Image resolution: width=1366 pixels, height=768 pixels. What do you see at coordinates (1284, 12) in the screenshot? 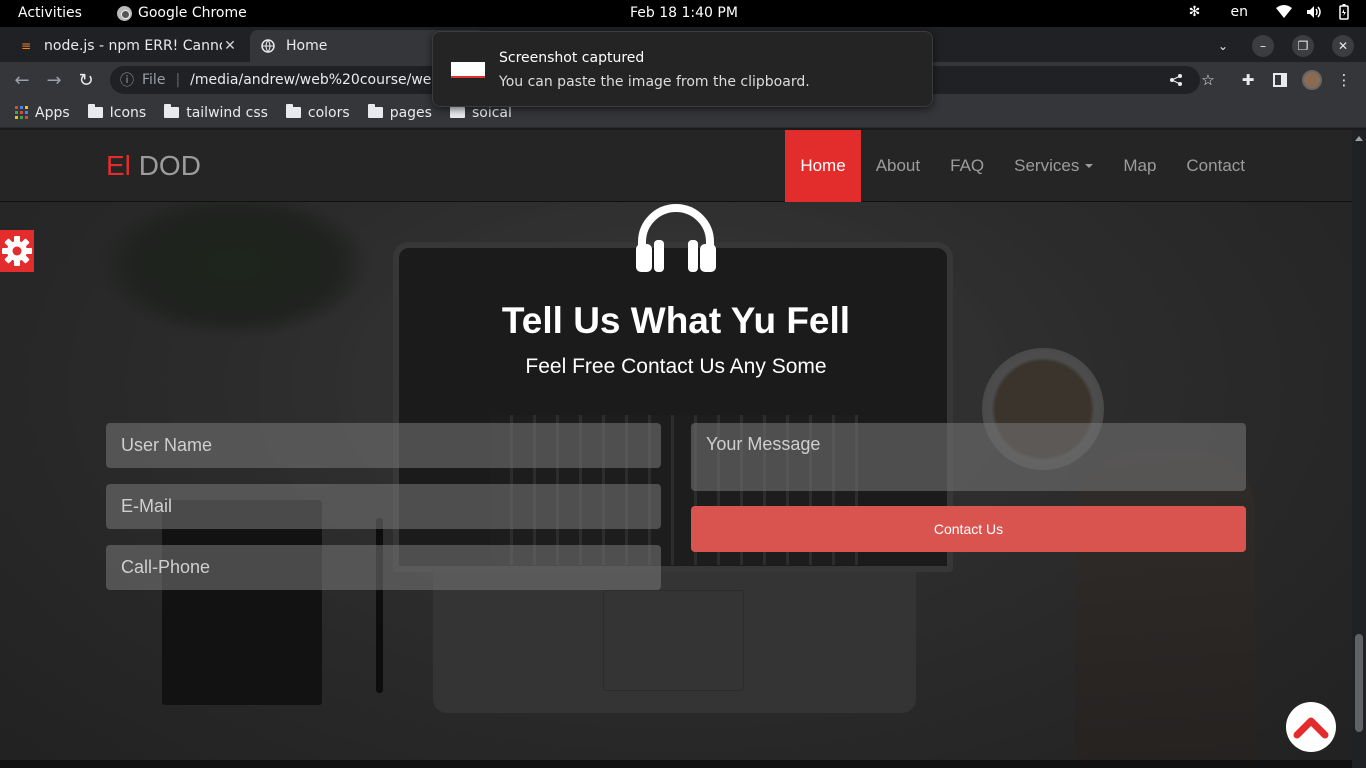
I see `wifi-icon` at bounding box center [1284, 12].